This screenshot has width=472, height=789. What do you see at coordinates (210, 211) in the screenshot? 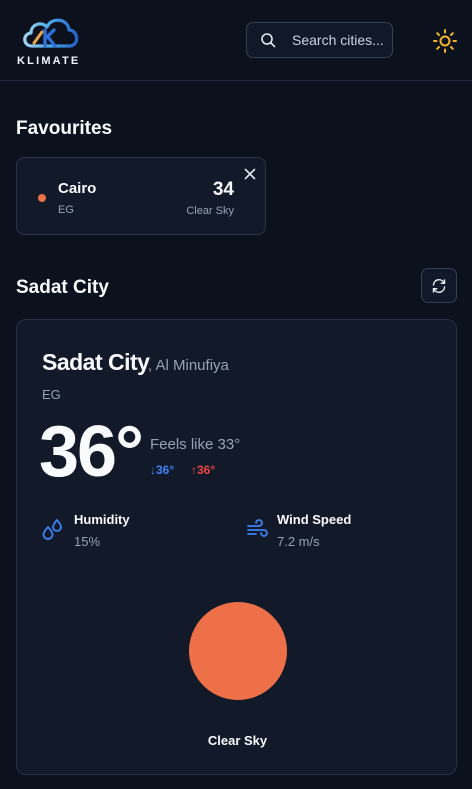
I see `favourite-description: Clear Sky` at bounding box center [210, 211].